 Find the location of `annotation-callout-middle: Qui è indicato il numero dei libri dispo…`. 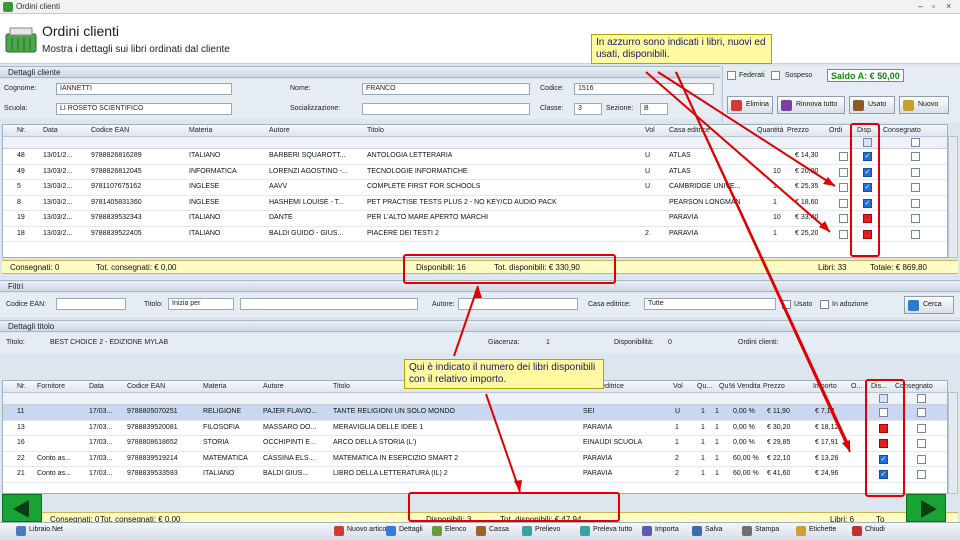

annotation-callout-middle: Qui è indicato il numero dei libri dispo… is located at coordinates (504, 374).